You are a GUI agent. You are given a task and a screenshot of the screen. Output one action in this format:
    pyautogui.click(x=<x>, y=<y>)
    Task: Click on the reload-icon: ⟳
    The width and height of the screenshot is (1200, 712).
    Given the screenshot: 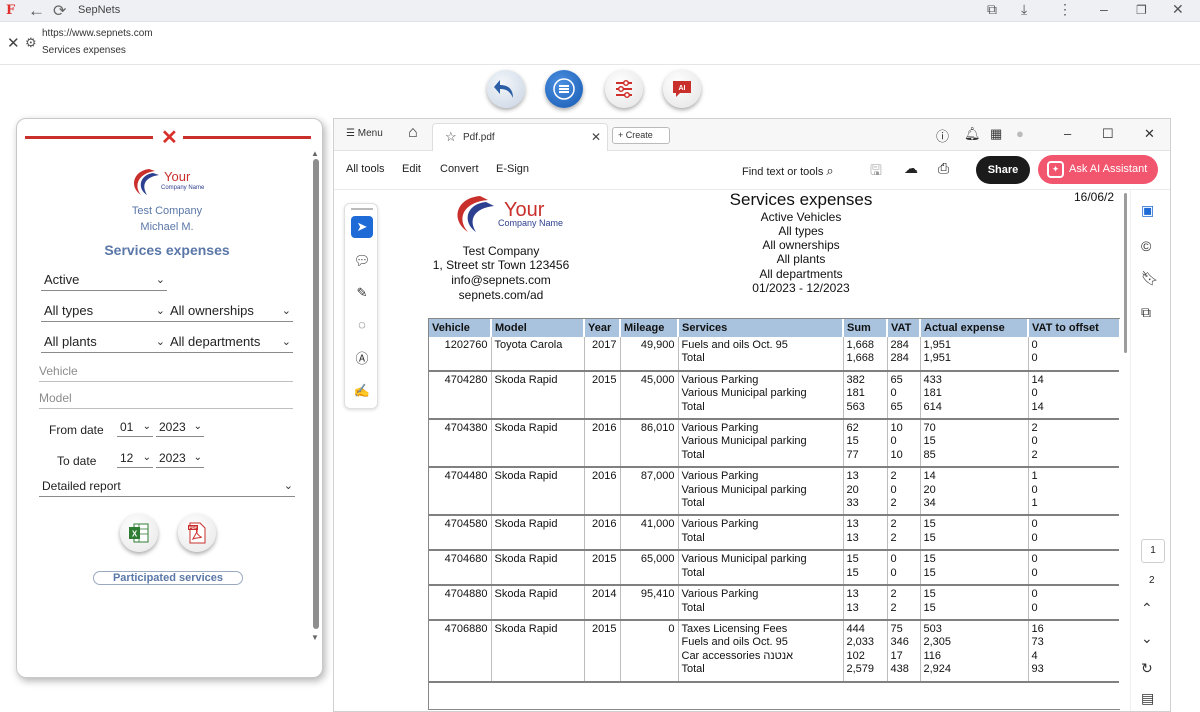 What is the action you would take?
    pyautogui.click(x=59, y=11)
    